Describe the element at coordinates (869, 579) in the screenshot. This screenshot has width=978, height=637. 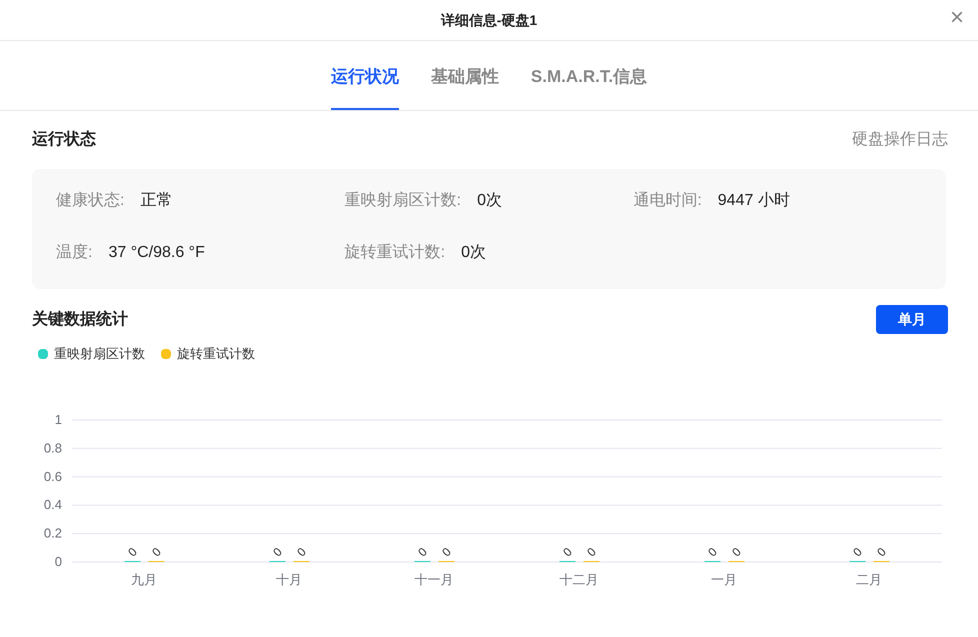
I see `x-tick-label: 二月` at that location.